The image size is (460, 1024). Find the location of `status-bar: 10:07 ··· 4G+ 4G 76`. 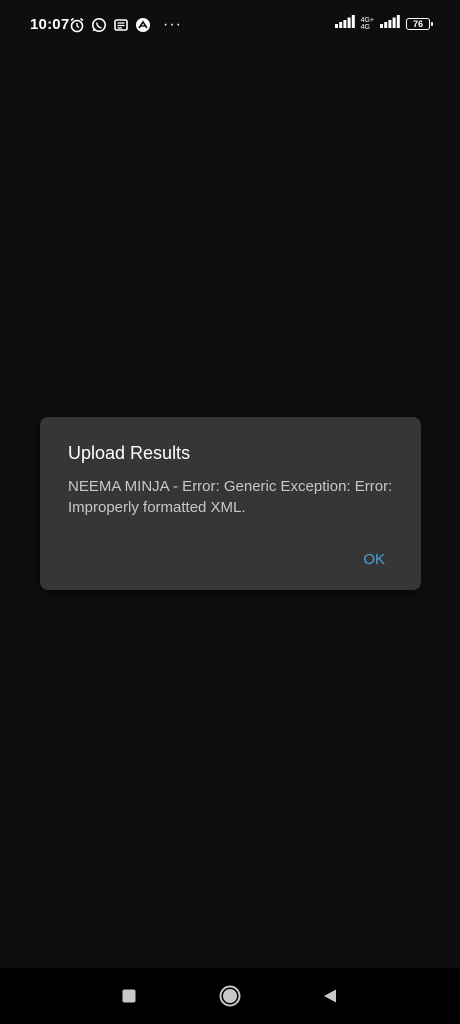

status-bar: 10:07 ··· 4G+ 4G 76 is located at coordinates (230, 25).